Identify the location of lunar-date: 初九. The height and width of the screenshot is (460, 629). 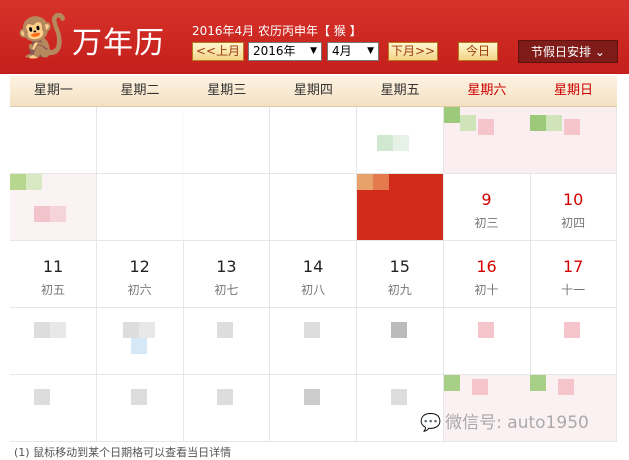
(399, 290).